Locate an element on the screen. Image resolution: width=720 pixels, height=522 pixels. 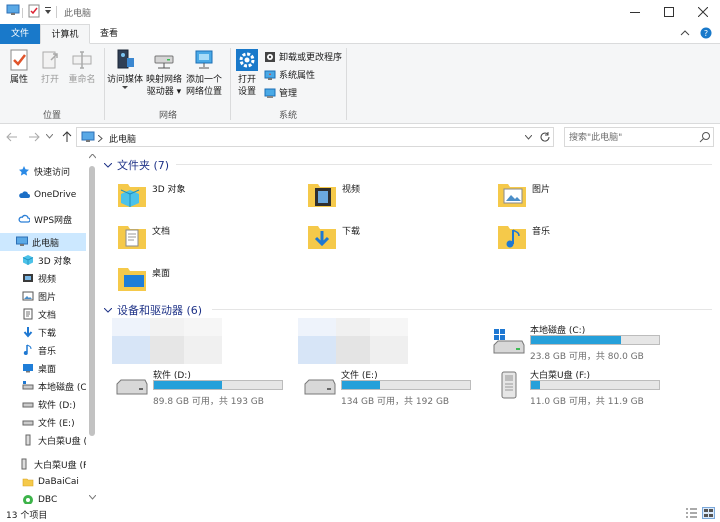
usb-icon is located at coordinates (24, 464).